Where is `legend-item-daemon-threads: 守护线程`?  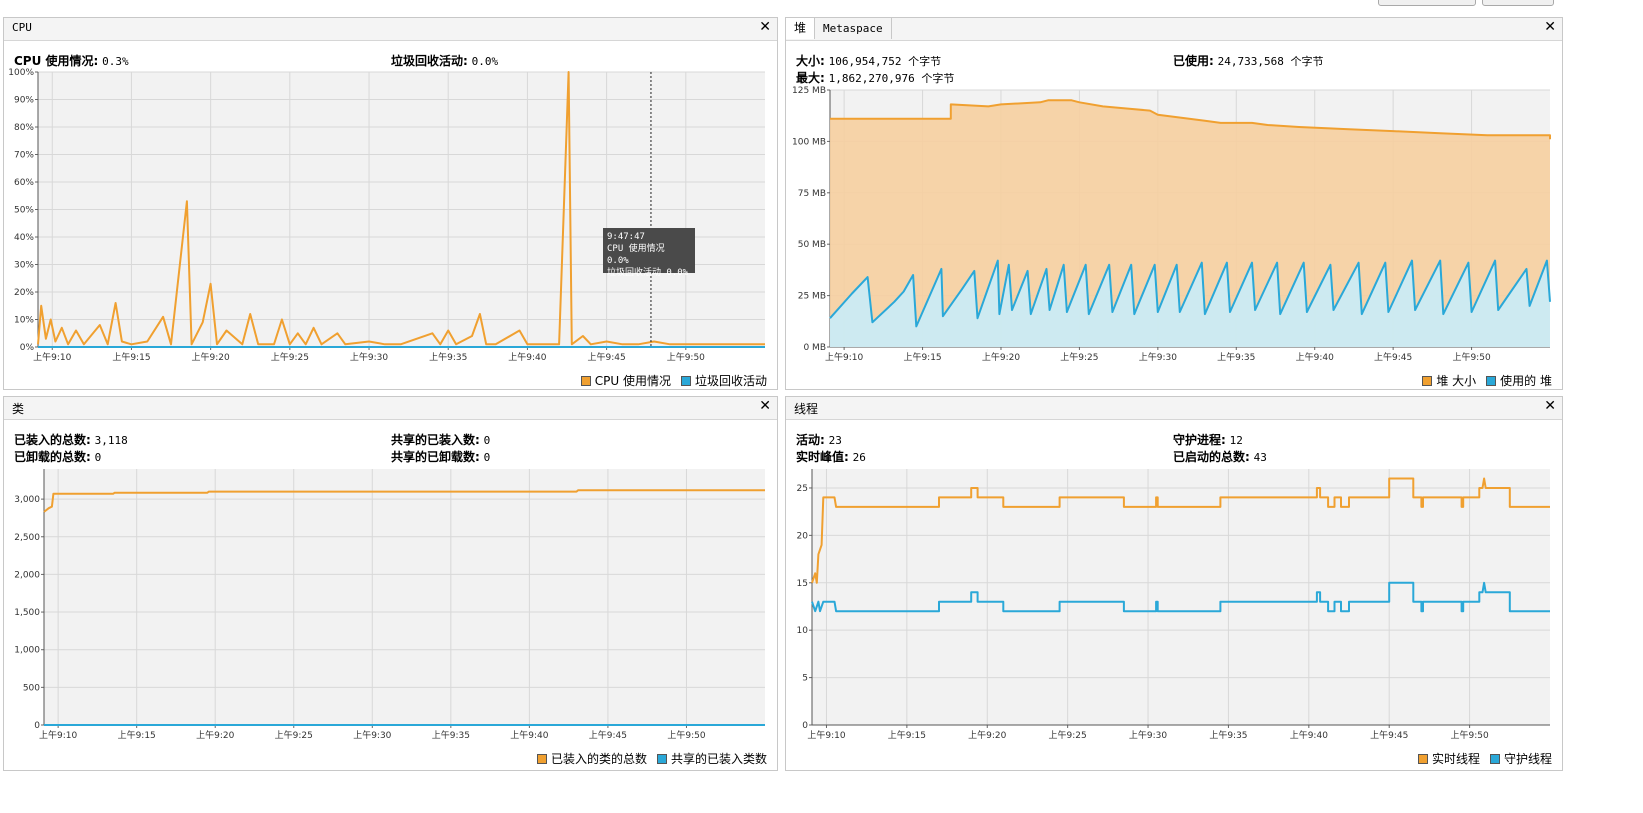
legend-item-daemon-threads: 守护线程 is located at coordinates (1520, 758).